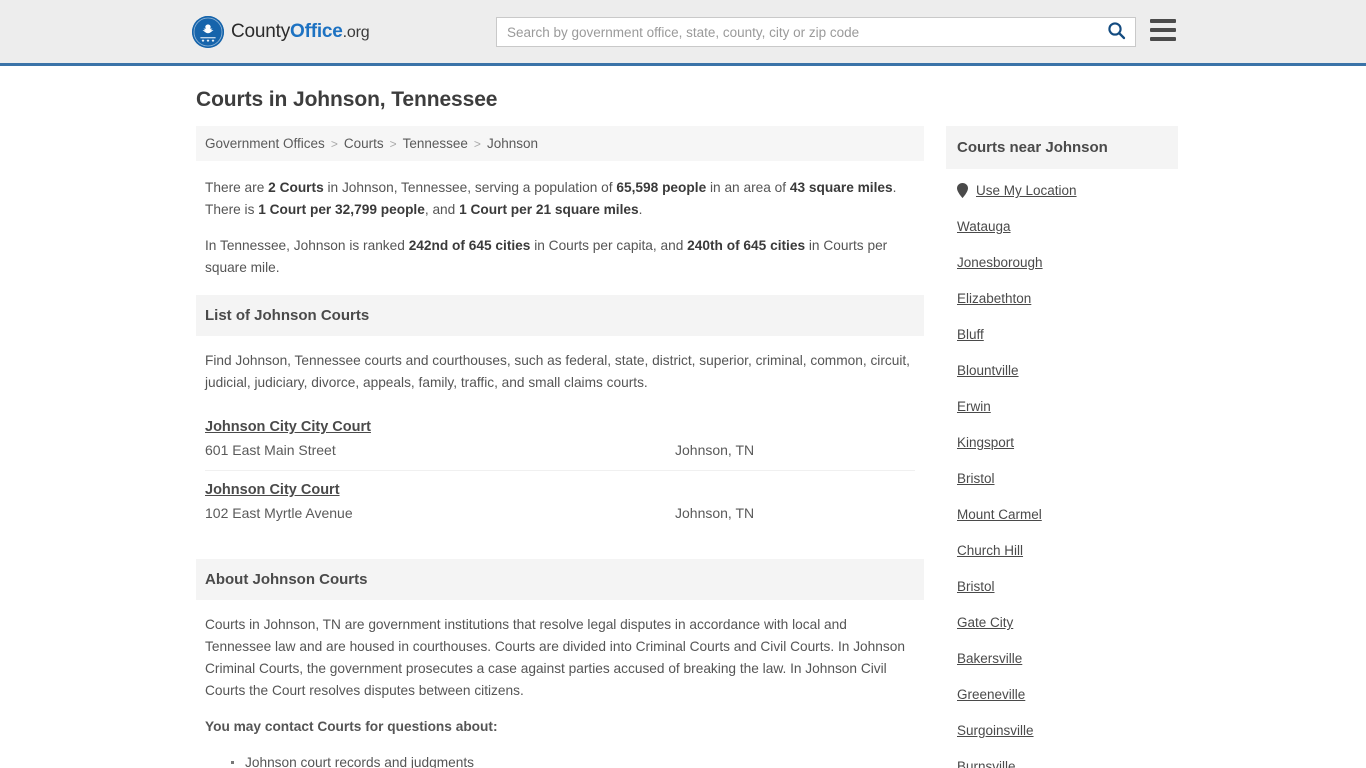 This screenshot has width=1366, height=768. I want to click on court-name-link: Johnson City Court, so click(272, 490).